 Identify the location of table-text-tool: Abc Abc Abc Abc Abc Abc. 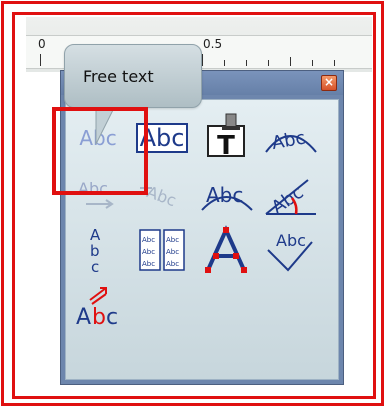
(162, 250).